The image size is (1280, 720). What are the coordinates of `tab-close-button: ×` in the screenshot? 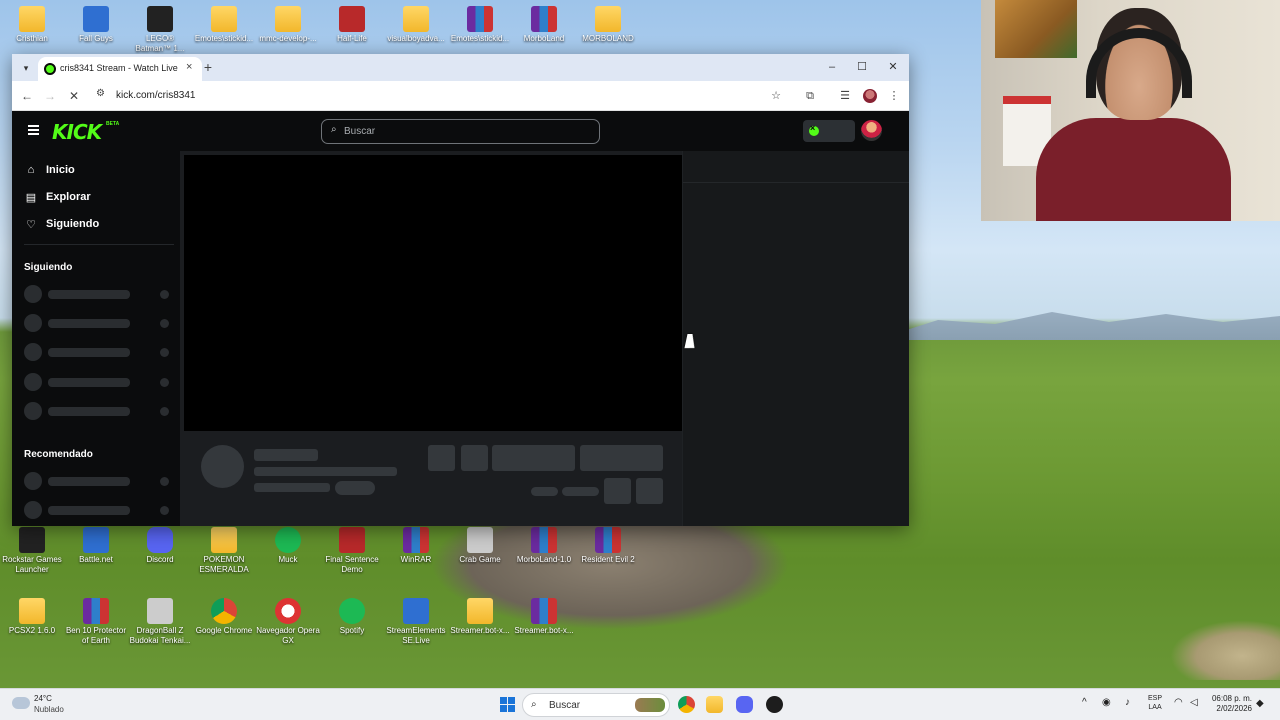 It's located at (189, 67).